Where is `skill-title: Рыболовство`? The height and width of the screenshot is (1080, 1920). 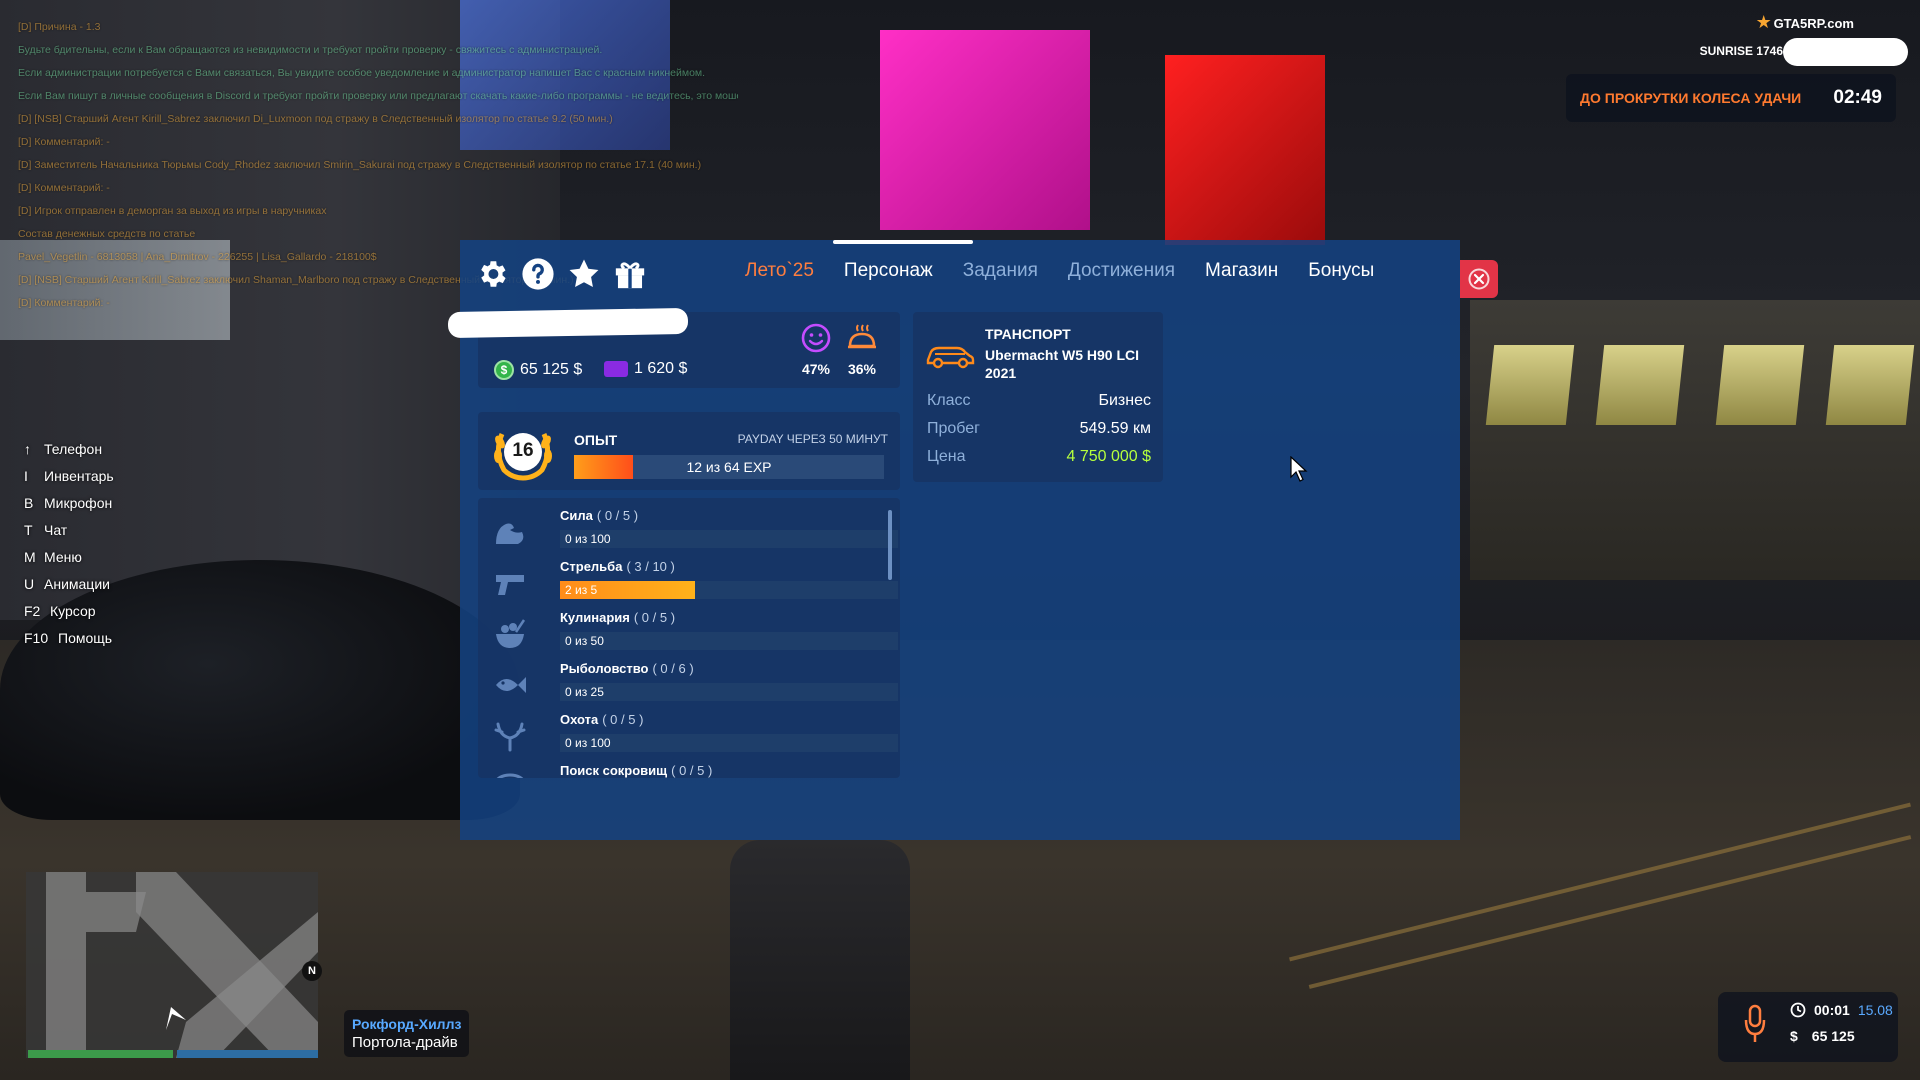 skill-title: Рыболовство is located at coordinates (604, 668).